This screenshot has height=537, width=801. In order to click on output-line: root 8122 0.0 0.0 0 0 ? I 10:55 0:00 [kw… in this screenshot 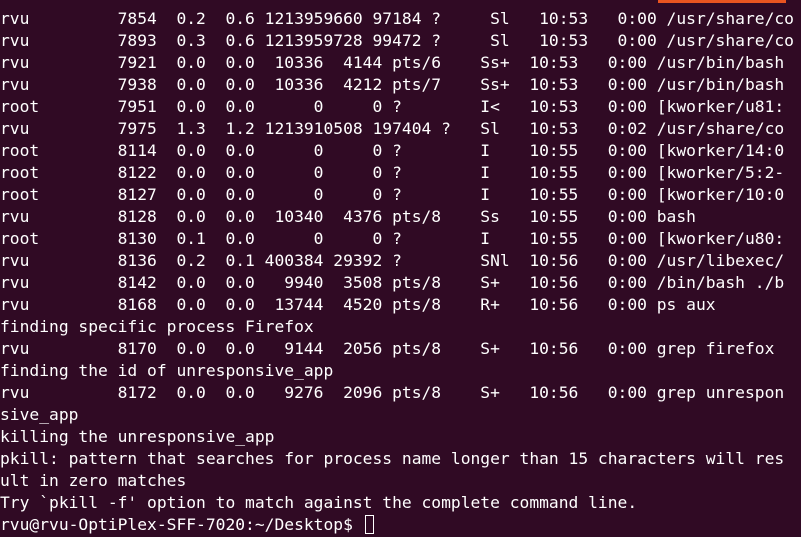, I will do `click(392, 172)`.